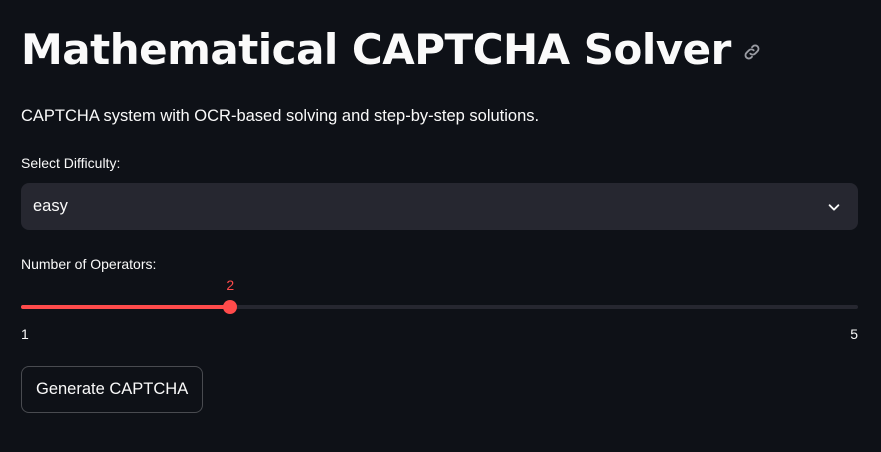 The image size is (881, 452). I want to click on slider-fill, so click(126, 307).